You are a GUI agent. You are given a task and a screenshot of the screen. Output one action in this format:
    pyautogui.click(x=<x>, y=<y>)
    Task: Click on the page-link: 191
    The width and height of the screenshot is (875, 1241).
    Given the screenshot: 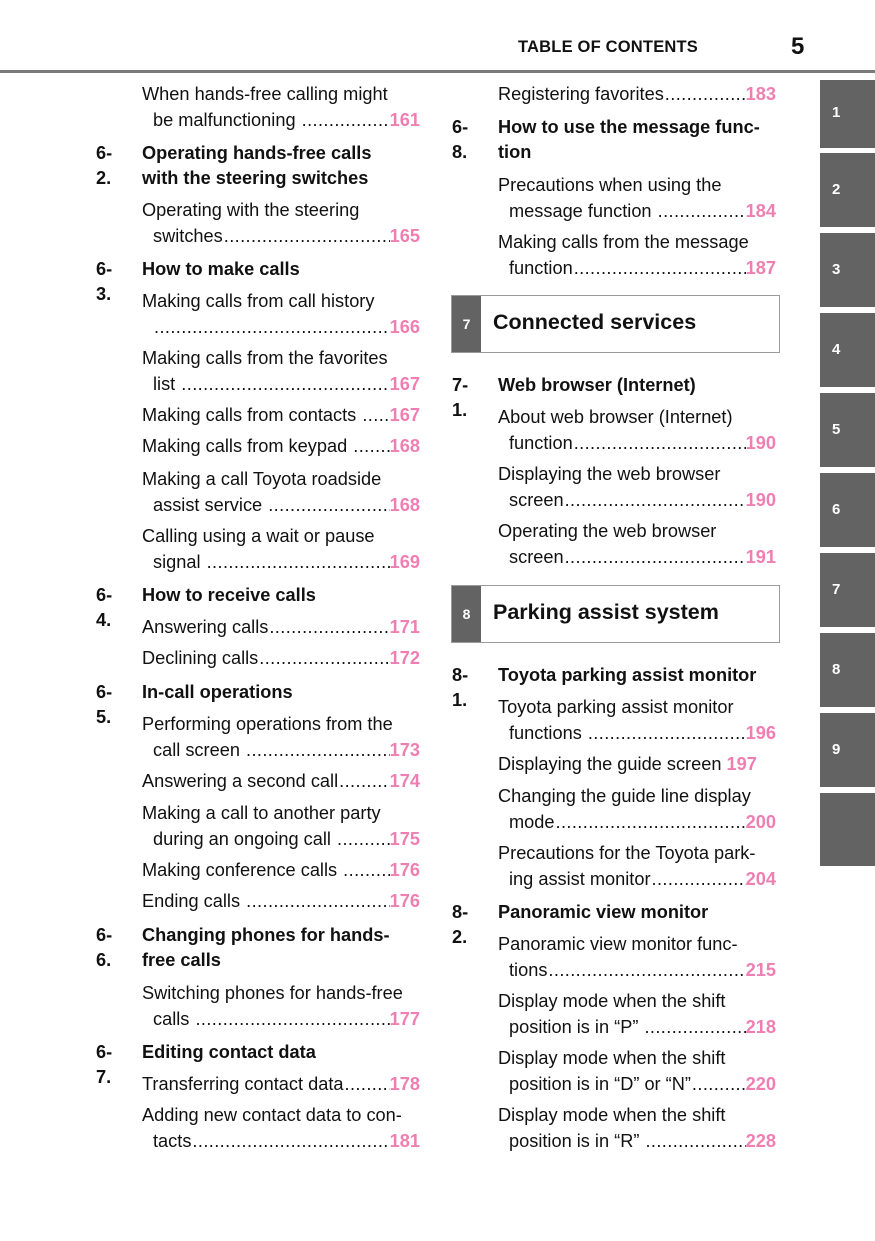 What is the action you would take?
    pyautogui.click(x=761, y=558)
    